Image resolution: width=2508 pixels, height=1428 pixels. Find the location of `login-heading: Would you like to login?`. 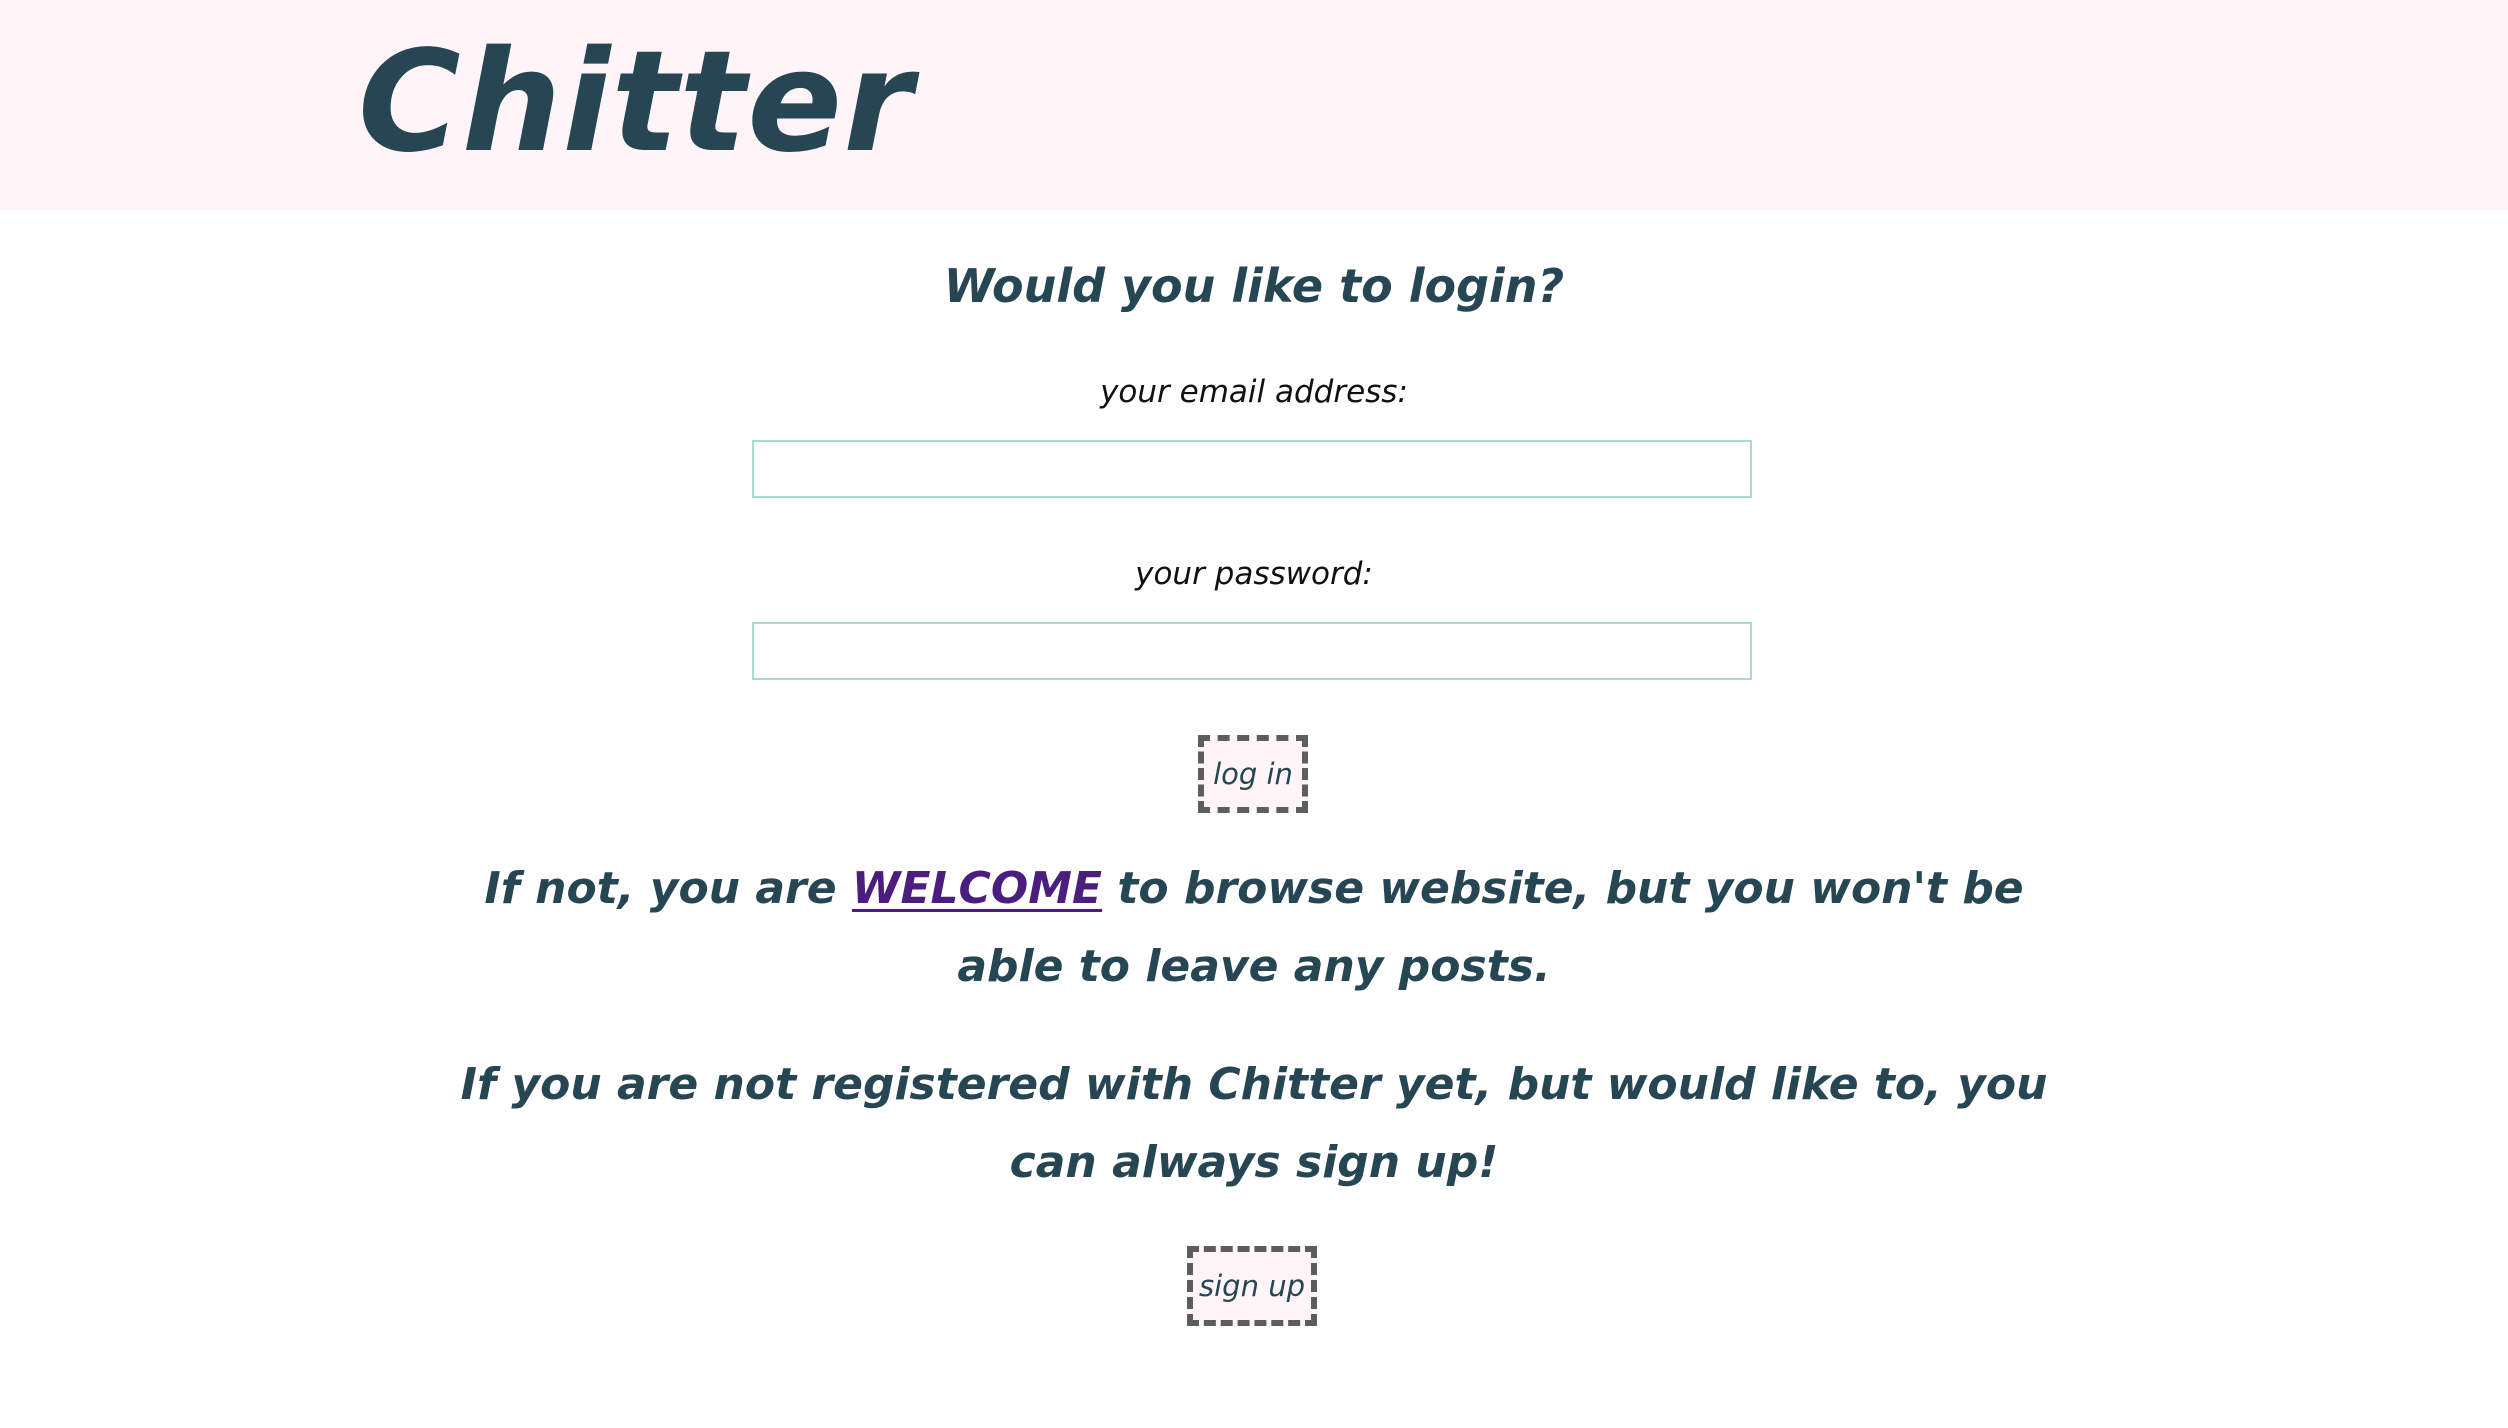

login-heading: Would you like to login? is located at coordinates (1254, 286).